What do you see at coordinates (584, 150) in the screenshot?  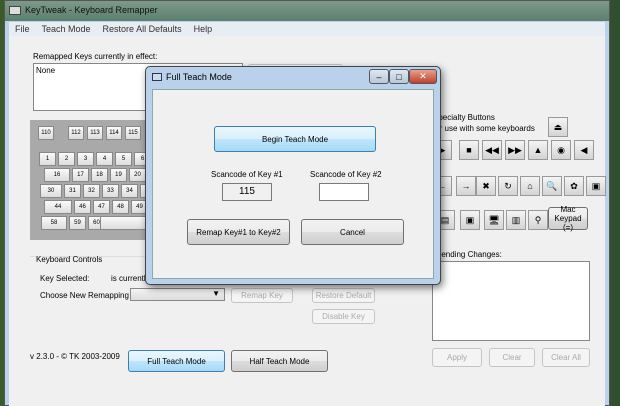 I see `volume-down-button: ◀` at bounding box center [584, 150].